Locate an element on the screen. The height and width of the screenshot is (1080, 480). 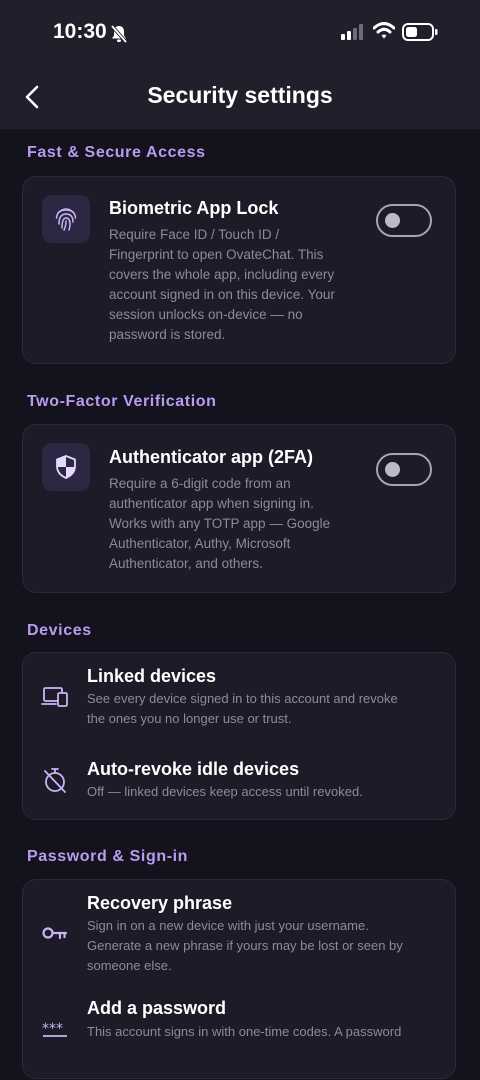
timer-off-icon is located at coordinates (55, 780).